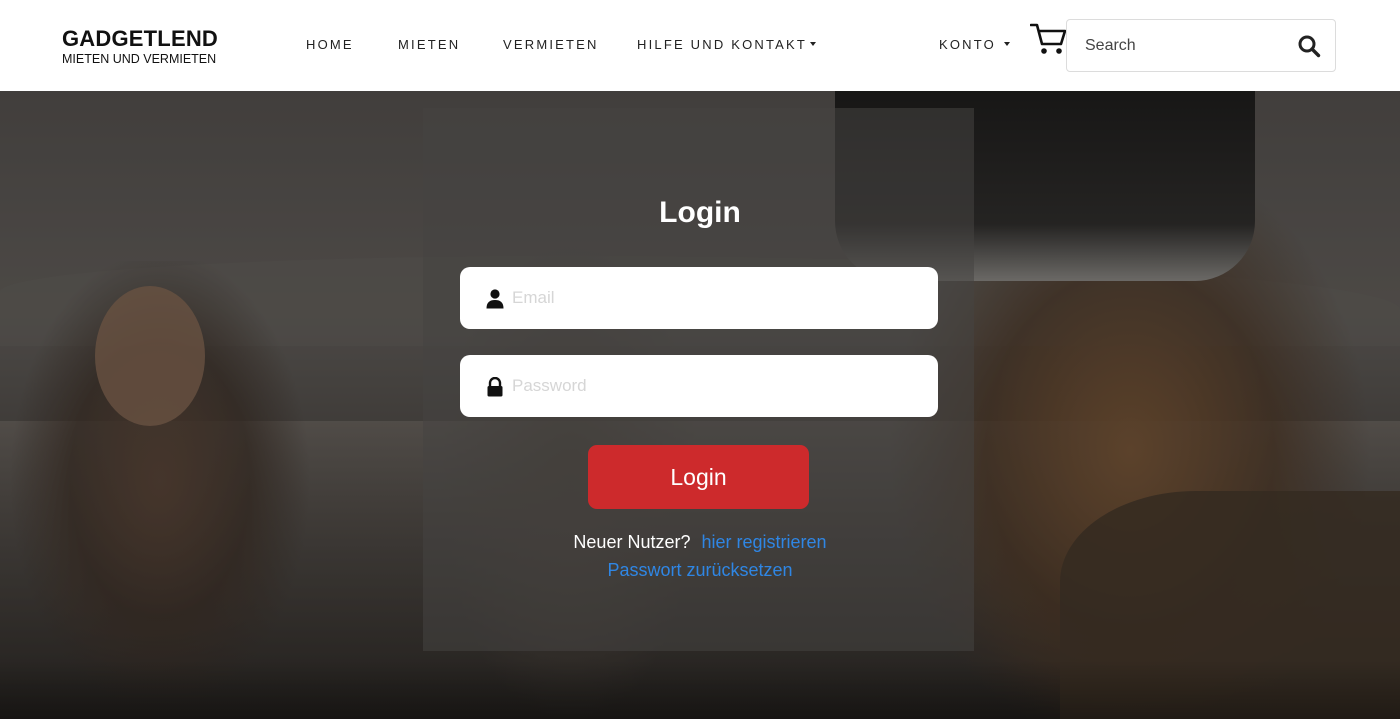 This screenshot has height=719, width=1400. What do you see at coordinates (1185, 46) in the screenshot?
I see `search-input` at bounding box center [1185, 46].